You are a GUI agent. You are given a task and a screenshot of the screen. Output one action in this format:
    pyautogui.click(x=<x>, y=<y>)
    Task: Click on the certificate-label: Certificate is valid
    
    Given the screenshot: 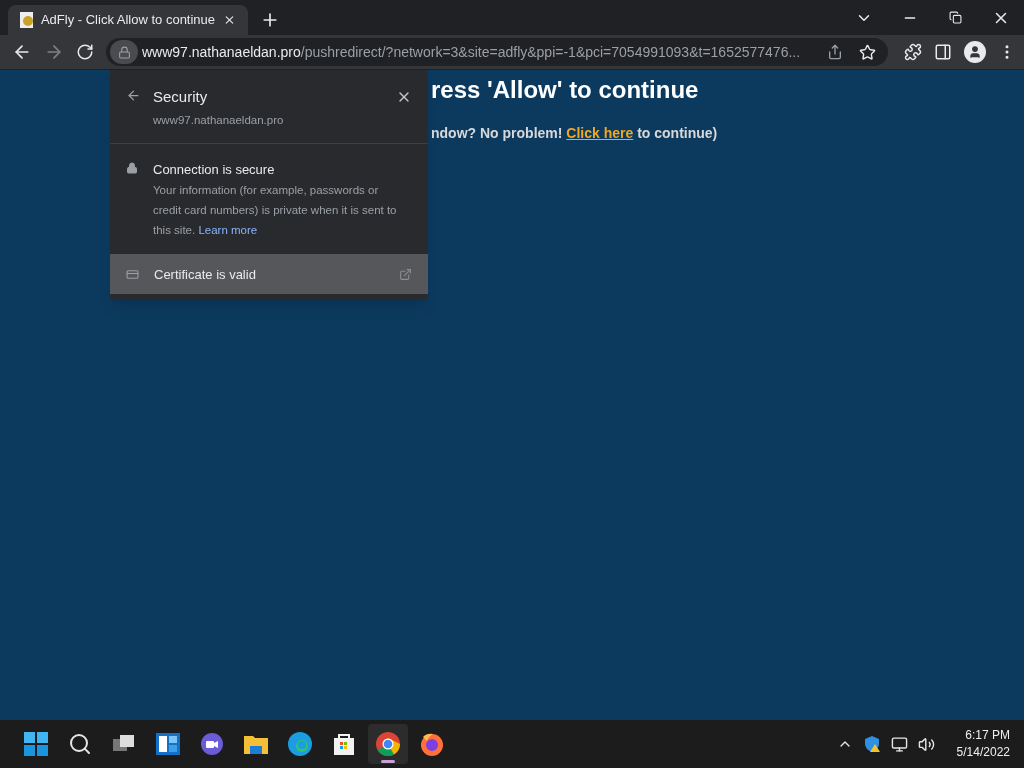 What is the action you would take?
    pyautogui.click(x=205, y=274)
    